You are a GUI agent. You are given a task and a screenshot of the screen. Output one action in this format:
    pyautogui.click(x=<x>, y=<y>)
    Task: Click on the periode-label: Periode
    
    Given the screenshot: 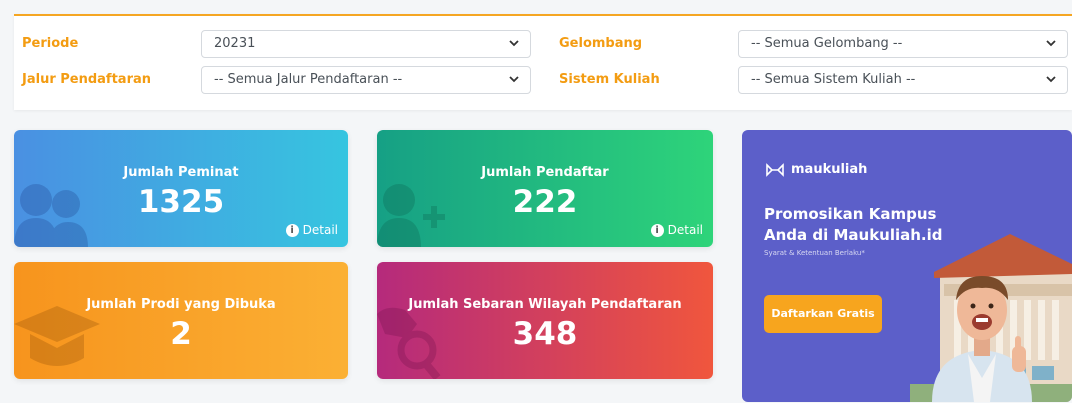 What is the action you would take?
    pyautogui.click(x=50, y=43)
    